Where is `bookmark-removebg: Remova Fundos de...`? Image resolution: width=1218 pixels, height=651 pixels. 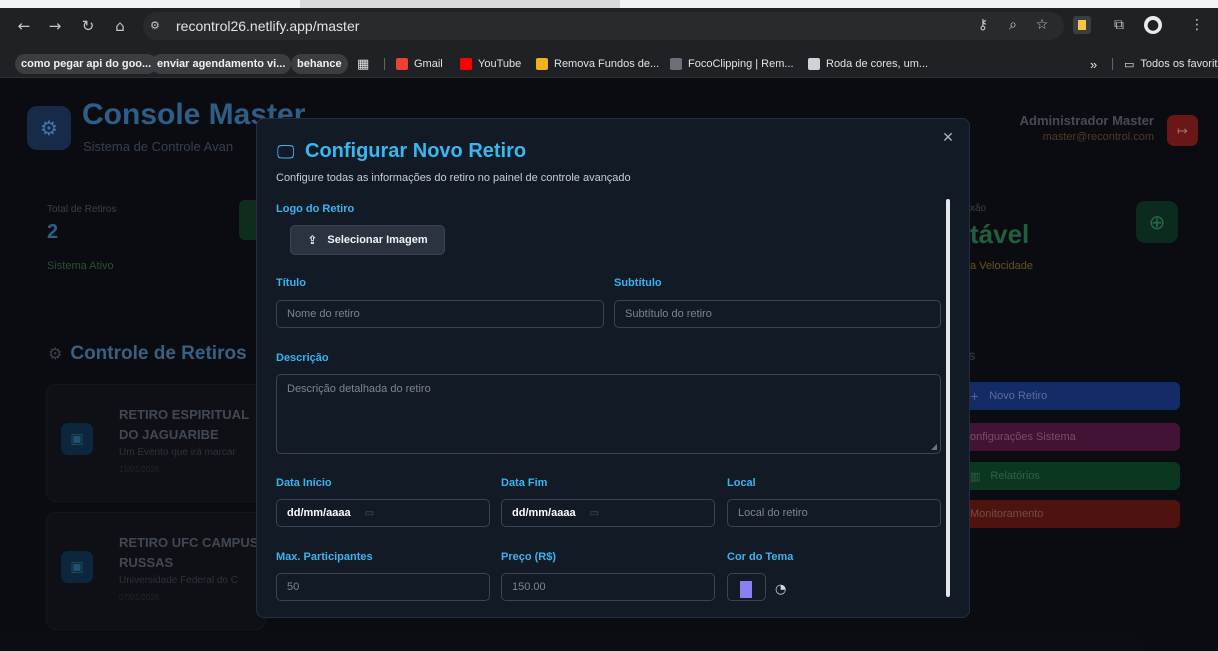
bookmark-removebg: Remova Fundos de... is located at coordinates (597, 64).